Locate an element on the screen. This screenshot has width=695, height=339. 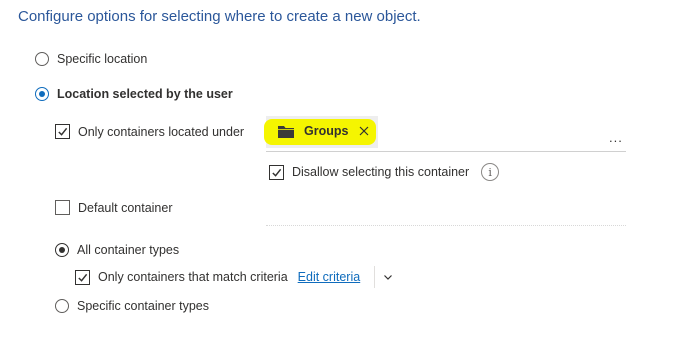
specific-location-radio is located at coordinates (42, 59).